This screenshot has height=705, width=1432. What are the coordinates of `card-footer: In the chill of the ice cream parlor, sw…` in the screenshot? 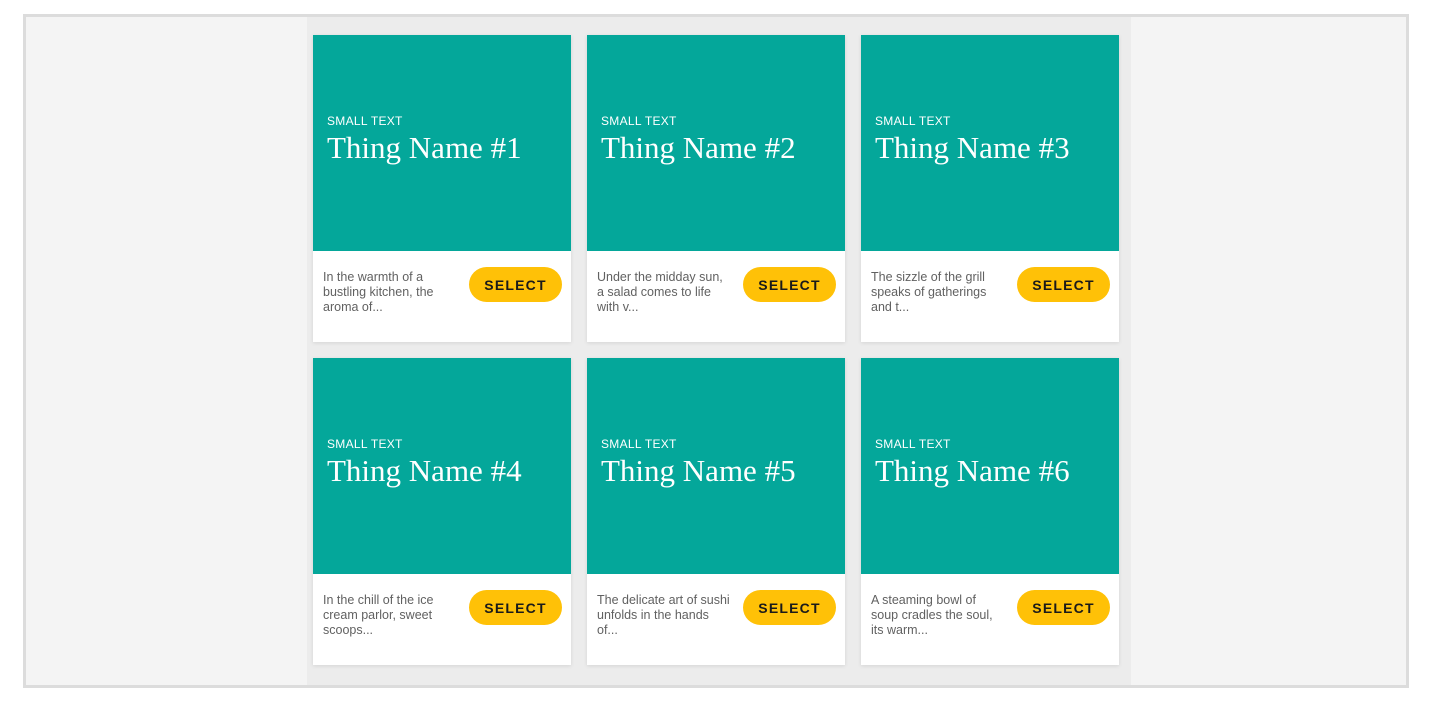 It's located at (442, 619).